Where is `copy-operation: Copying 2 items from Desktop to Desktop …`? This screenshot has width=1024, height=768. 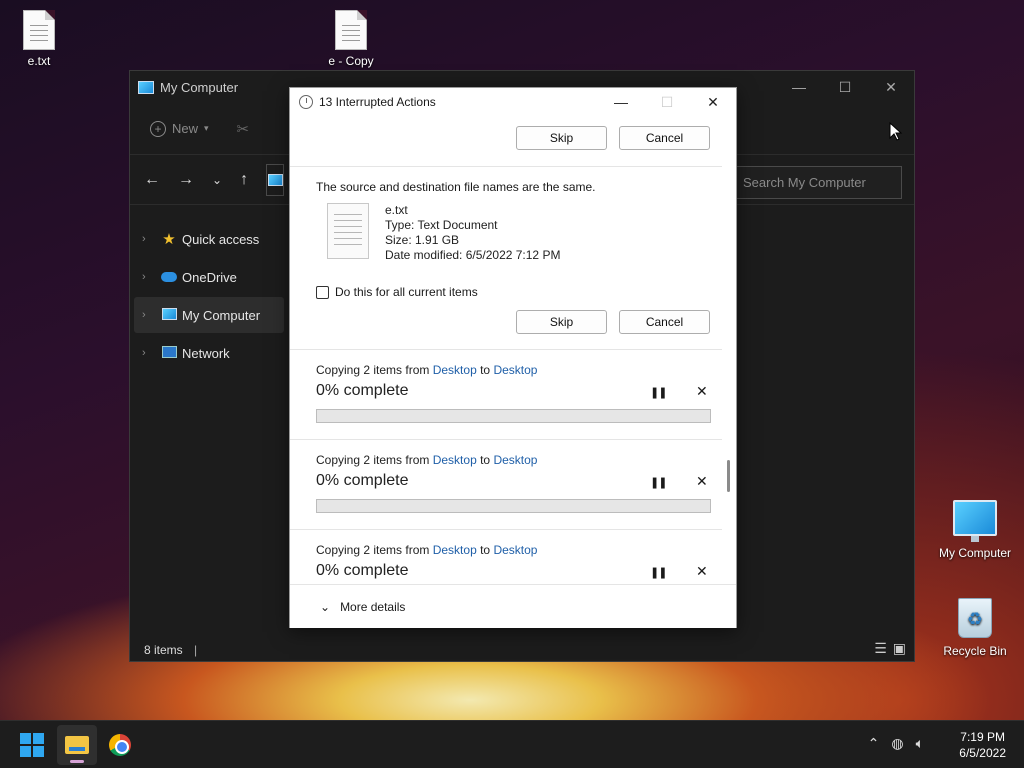 copy-operation: Copying 2 items from Desktop to Desktop … is located at coordinates (506, 557).